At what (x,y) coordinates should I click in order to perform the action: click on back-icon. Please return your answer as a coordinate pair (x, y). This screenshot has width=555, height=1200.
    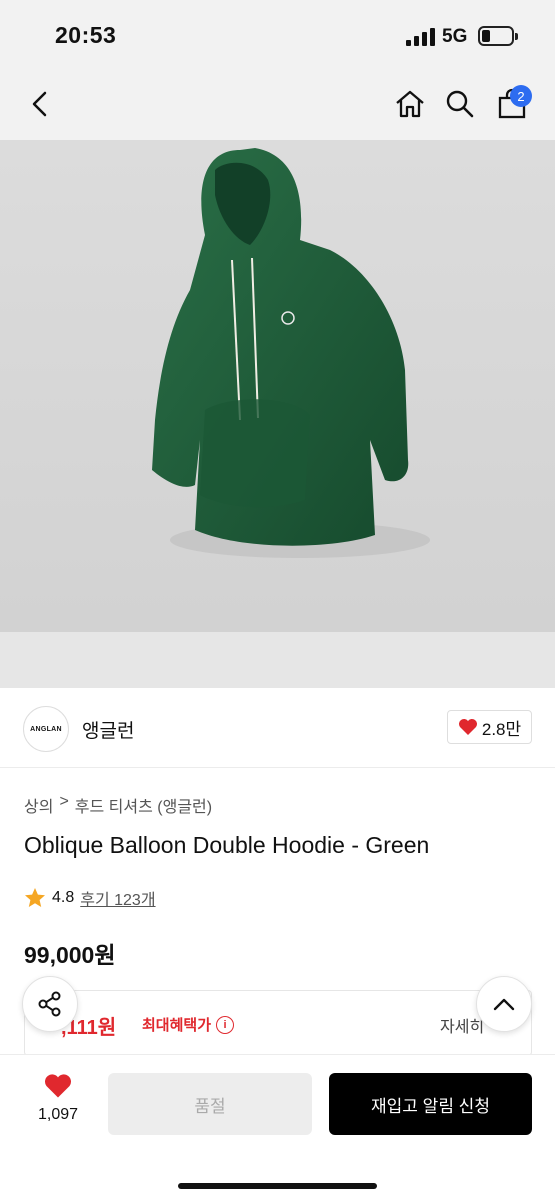
    Looking at the image, I should click on (39, 104).